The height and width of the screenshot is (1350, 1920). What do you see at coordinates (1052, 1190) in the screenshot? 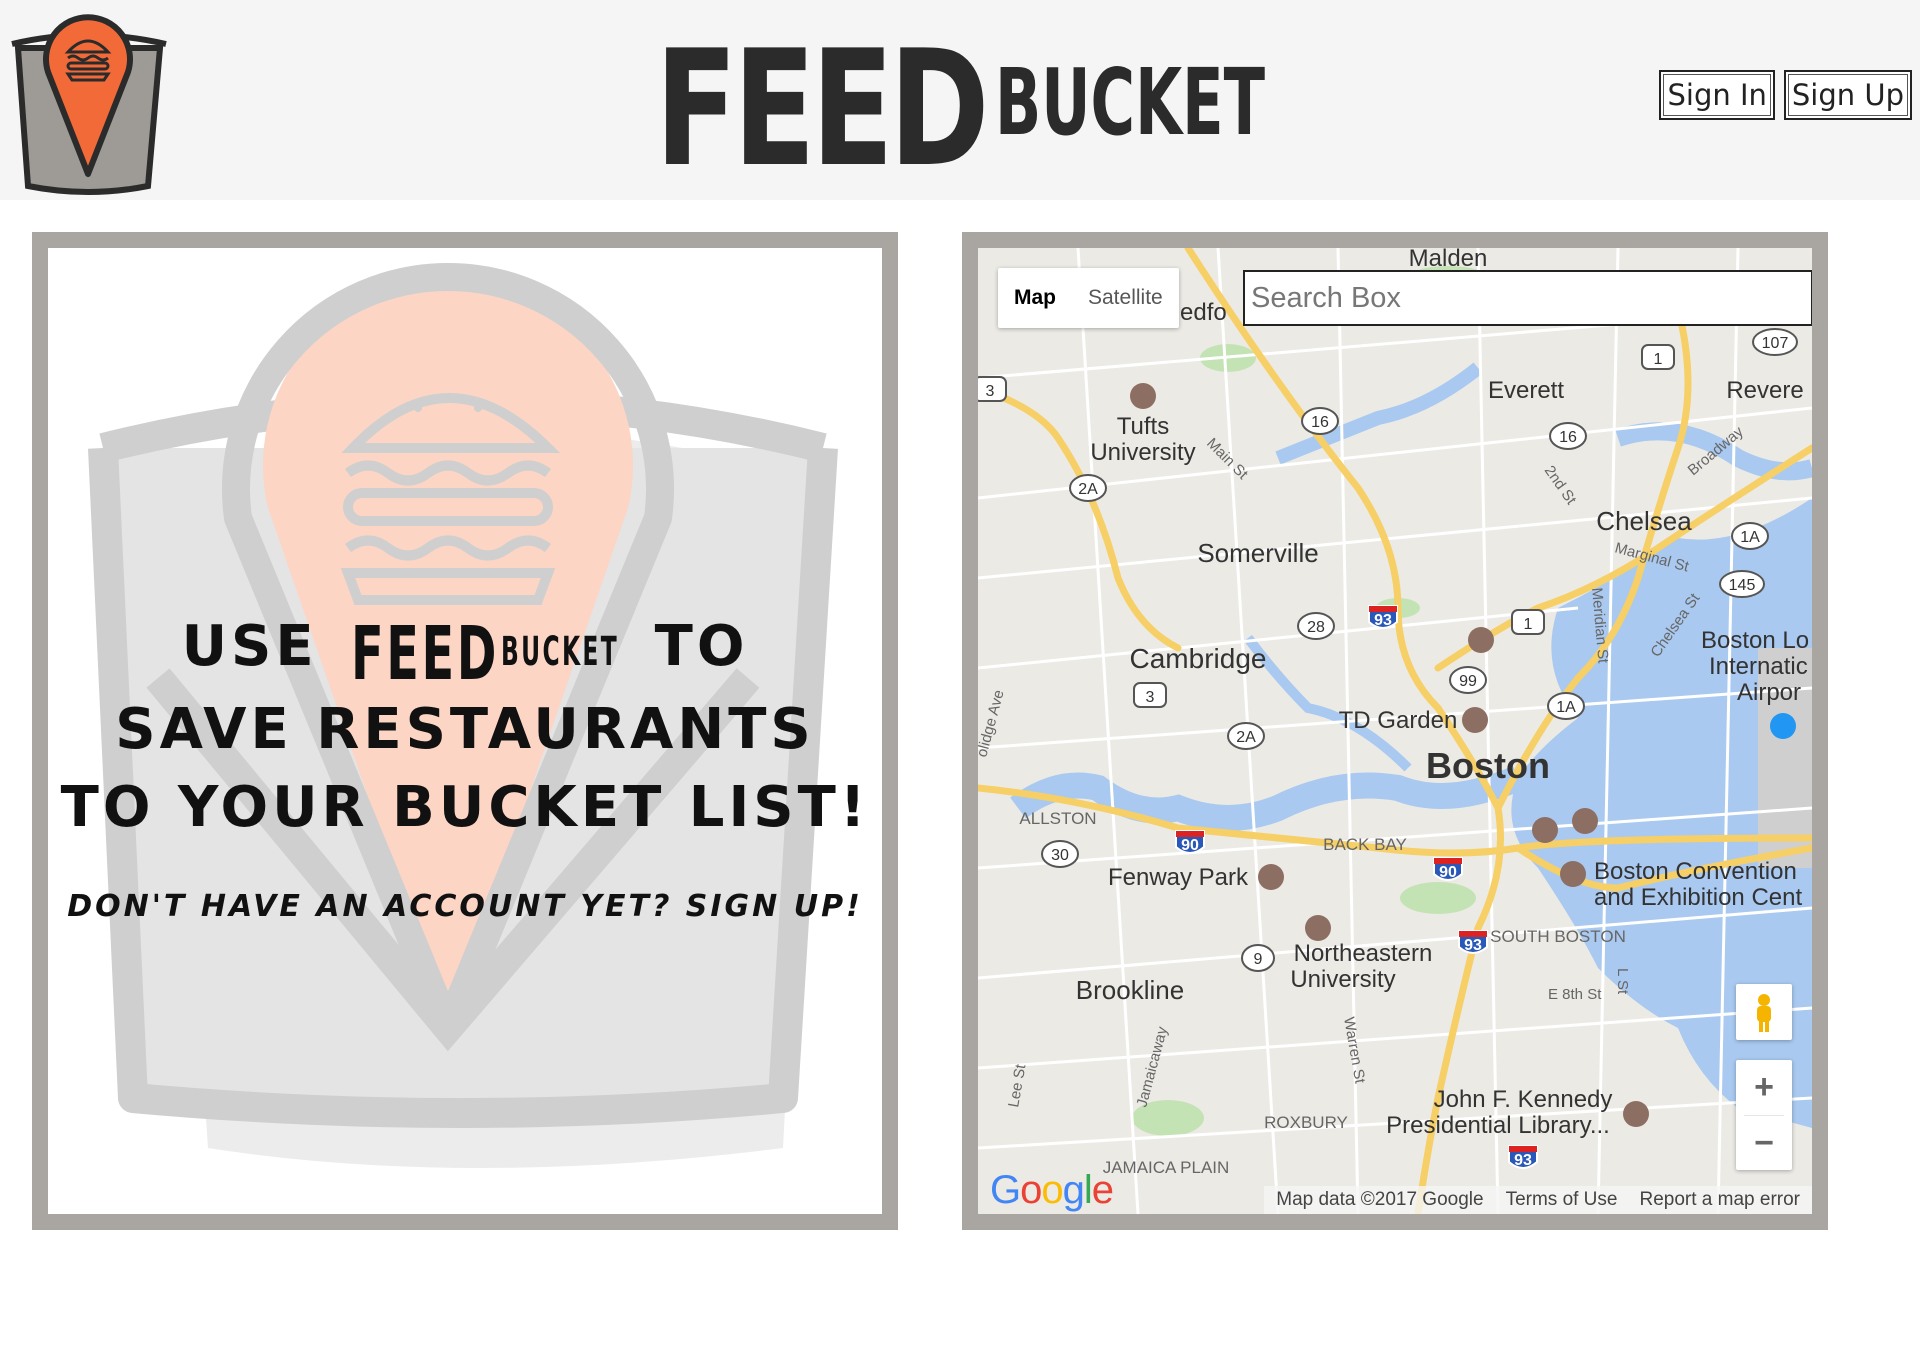
I see `google-logo: Google` at bounding box center [1052, 1190].